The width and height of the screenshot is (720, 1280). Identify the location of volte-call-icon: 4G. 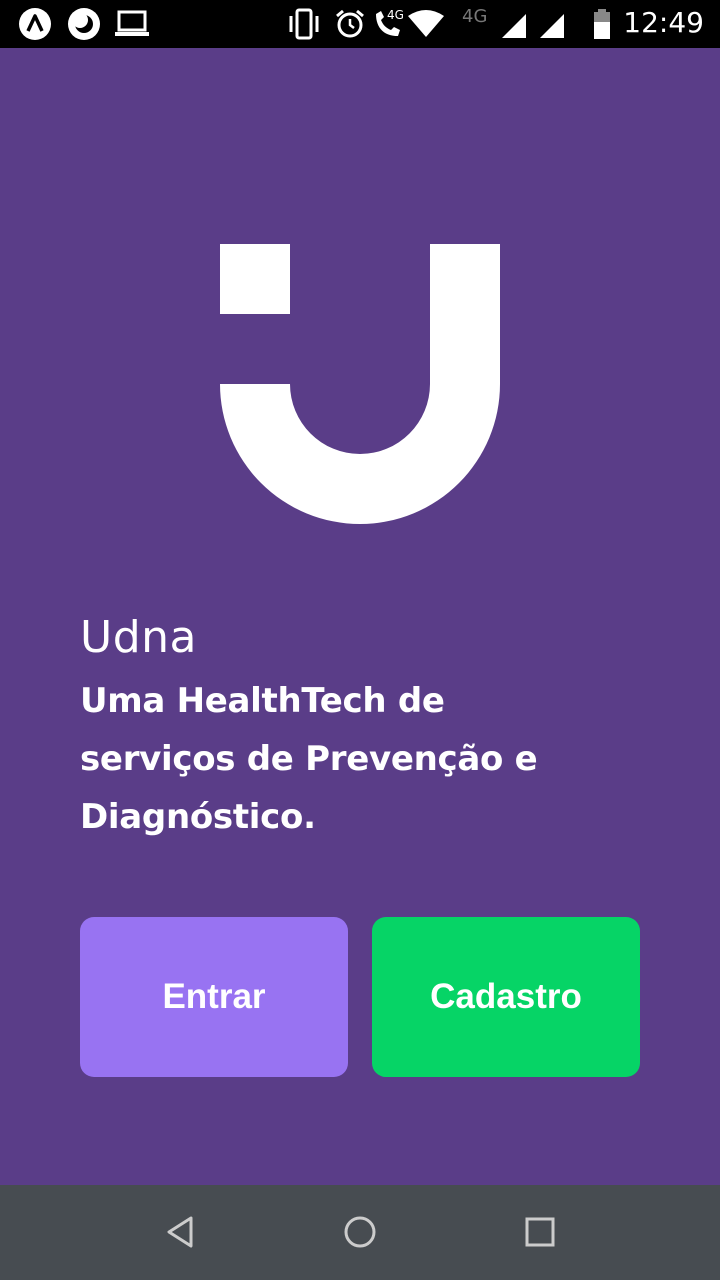
(390, 22).